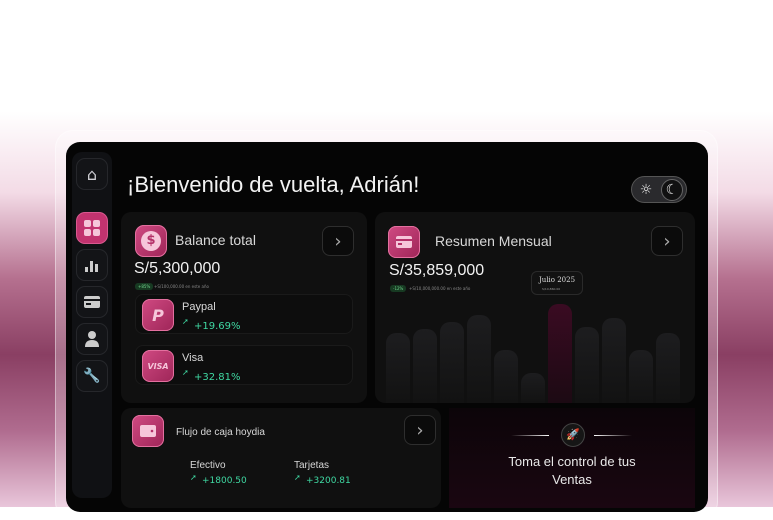 The width and height of the screenshot is (773, 520). I want to click on promo-line-1: Toma el control de tus, so click(572, 461).